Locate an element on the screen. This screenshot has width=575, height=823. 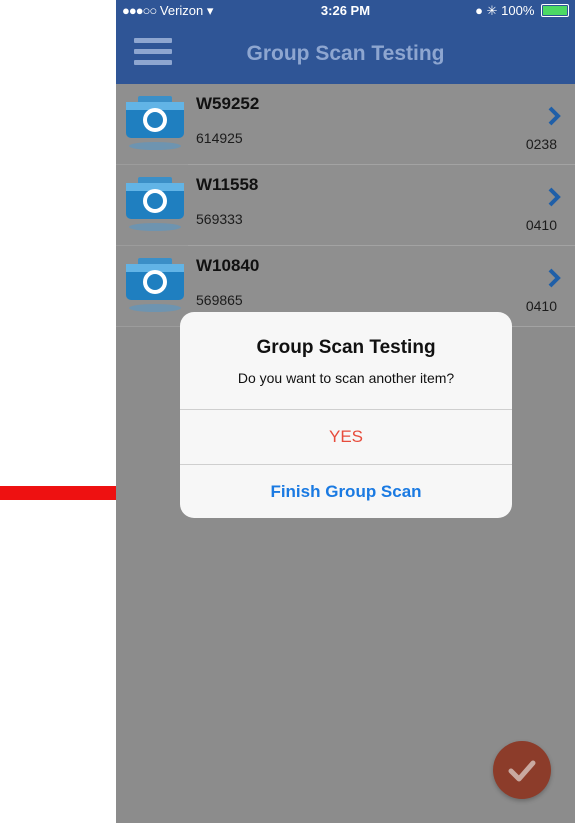
item-title: W11558 is located at coordinates (227, 184).